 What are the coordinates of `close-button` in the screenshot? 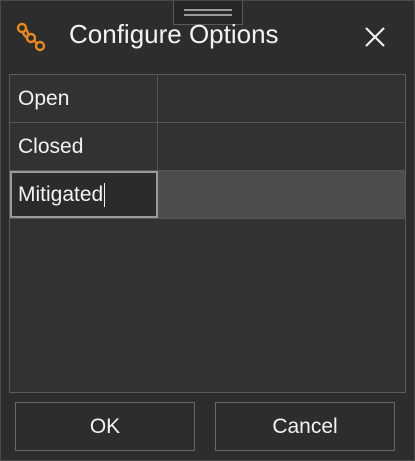 It's located at (375, 37).